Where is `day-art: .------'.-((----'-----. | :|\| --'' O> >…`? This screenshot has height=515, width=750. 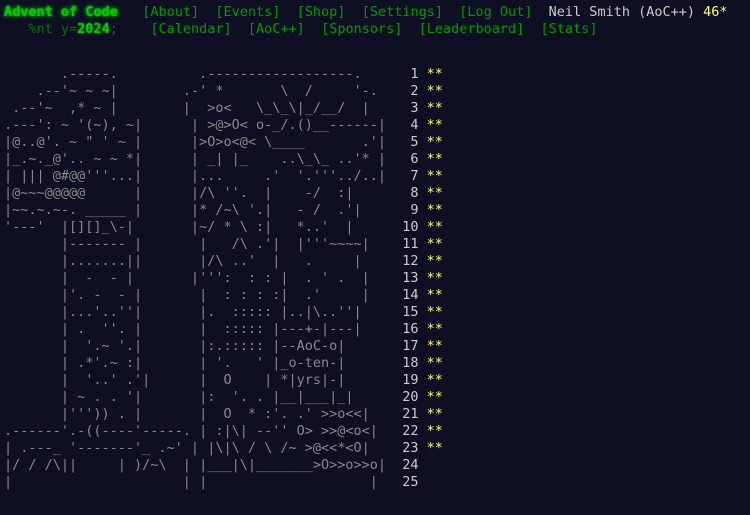 day-art: .------'.-((----'-----. | :|\| --'' O> >… is located at coordinates (199, 431).